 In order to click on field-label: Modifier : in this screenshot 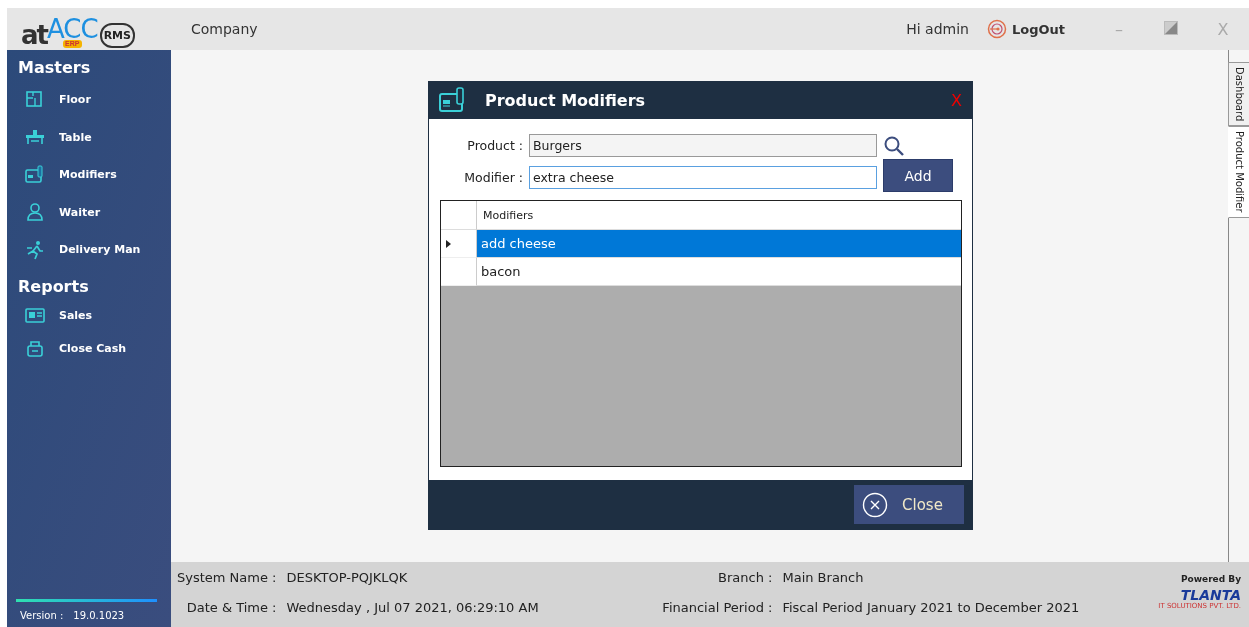, I will do `click(493, 177)`.